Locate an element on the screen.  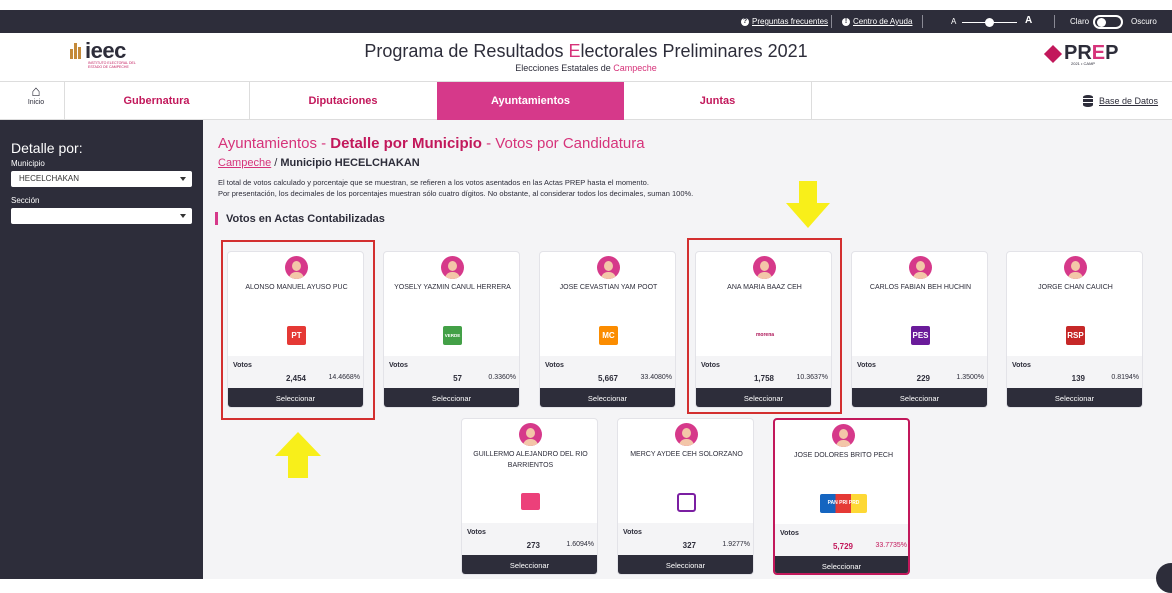
seccion-select is located at coordinates (101, 216).